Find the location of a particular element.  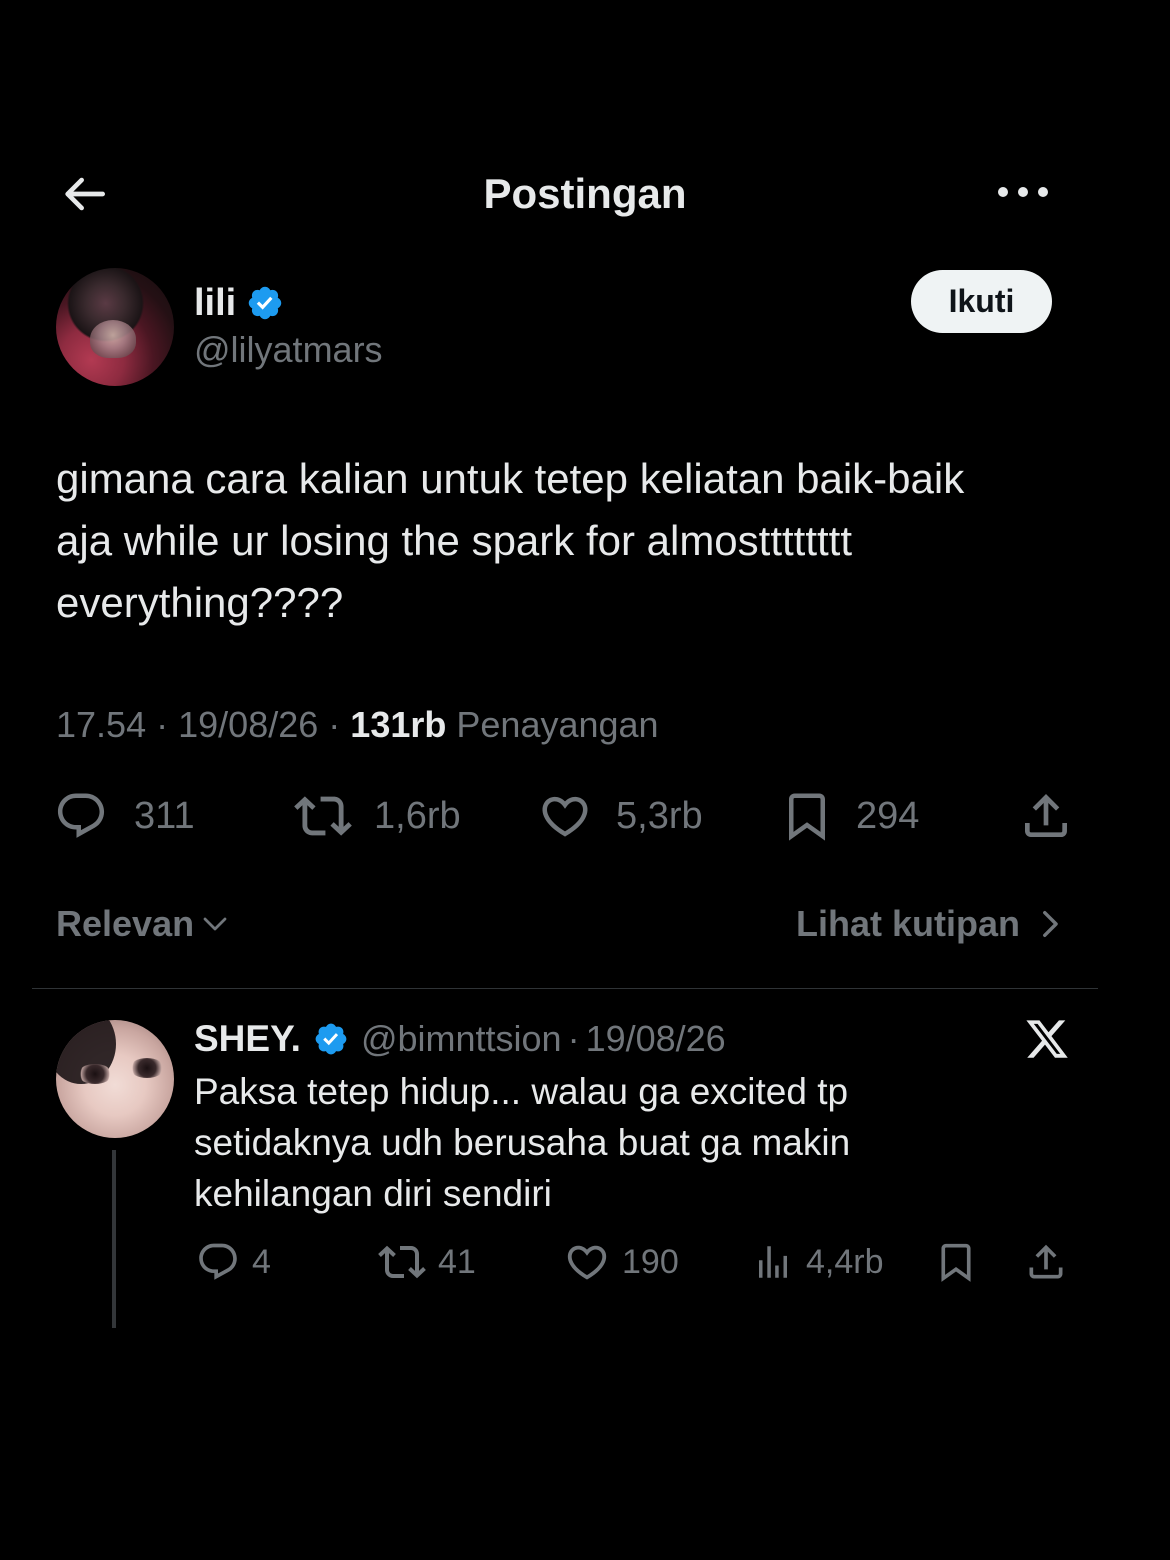

more-horizontal-icon is located at coordinates (1023, 192).